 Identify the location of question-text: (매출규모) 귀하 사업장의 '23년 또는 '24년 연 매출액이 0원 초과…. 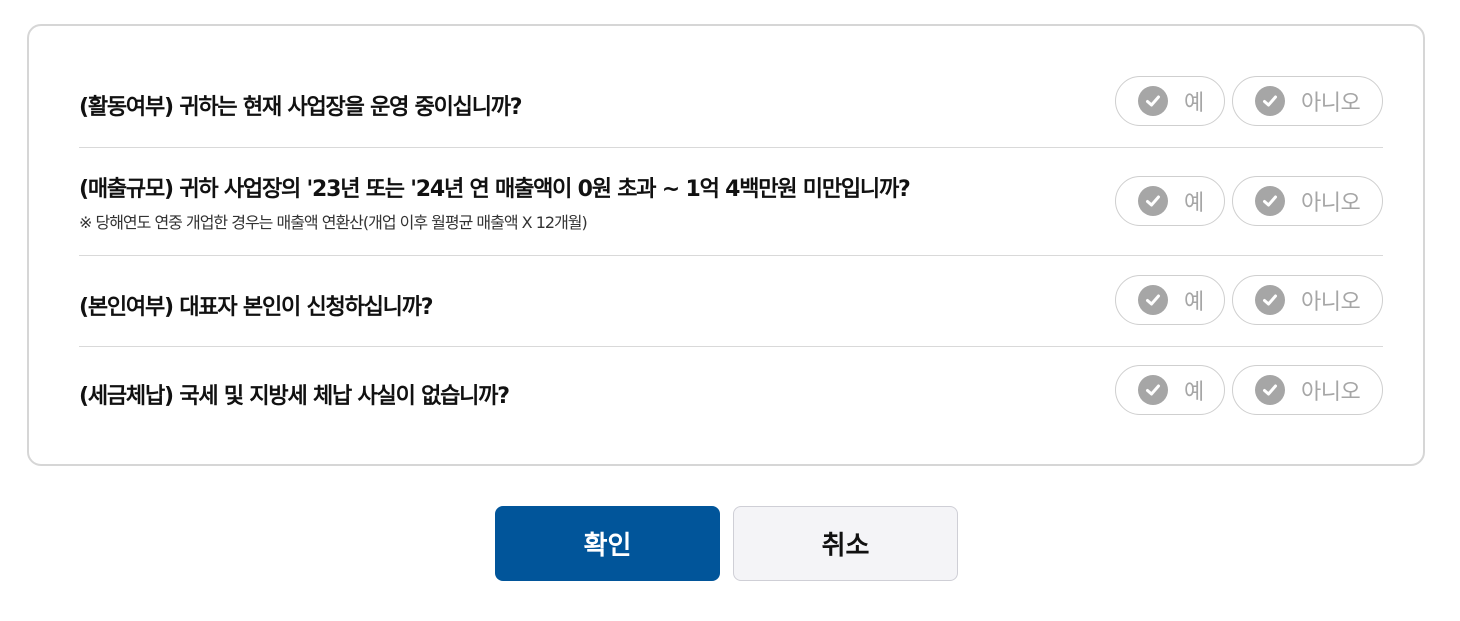
(495, 189).